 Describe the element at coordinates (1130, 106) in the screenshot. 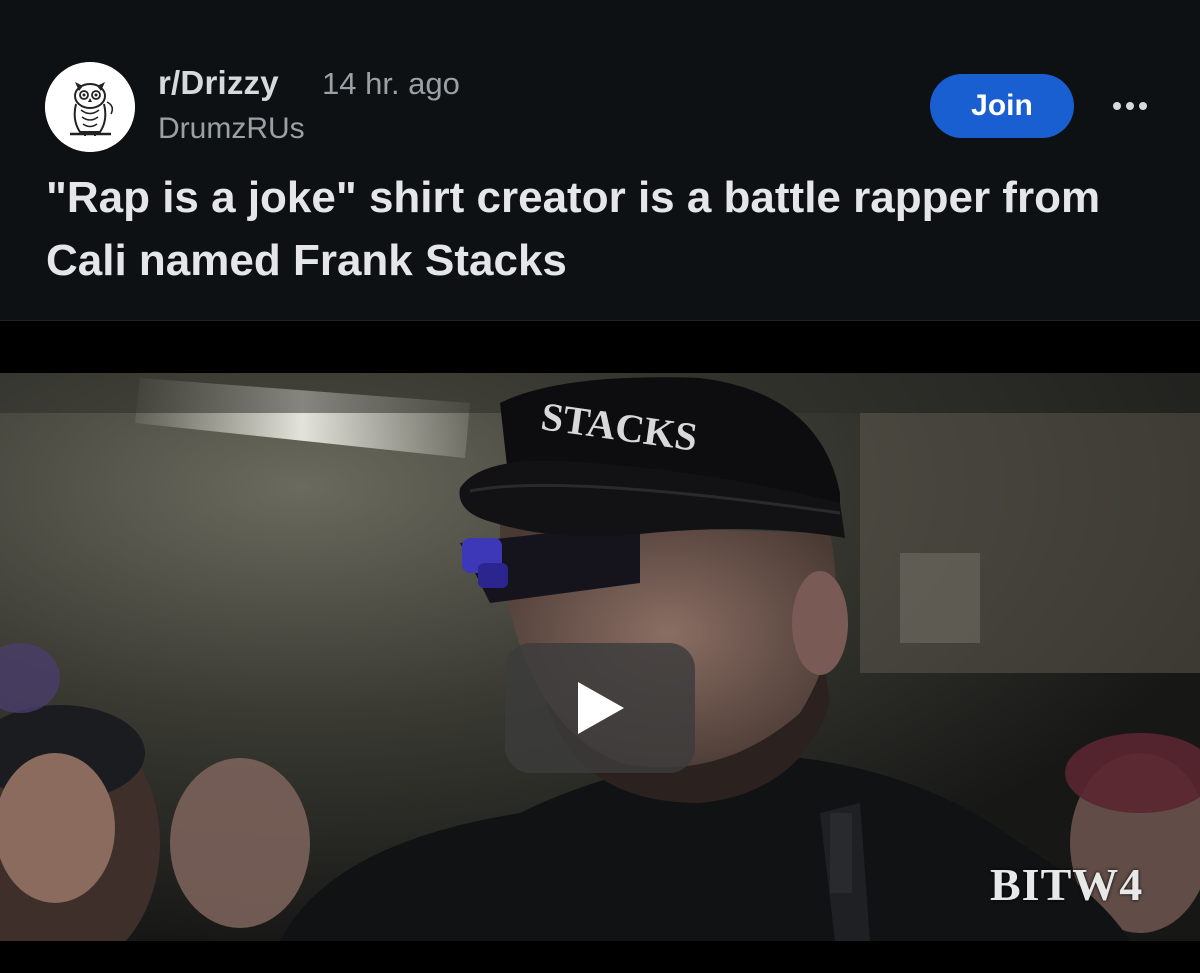

I see `more-options-button` at that location.